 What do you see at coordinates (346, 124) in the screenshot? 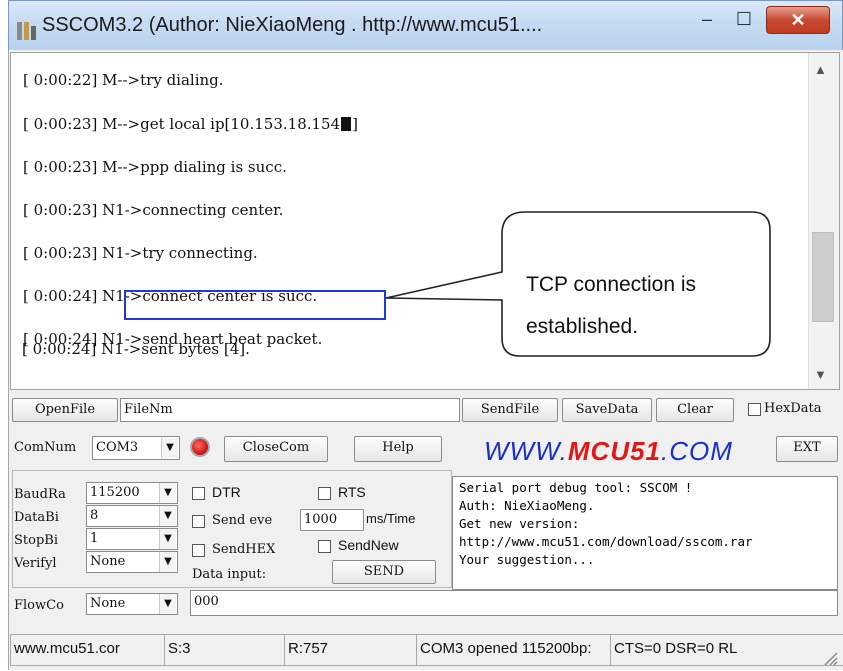
I see `cursor-block` at bounding box center [346, 124].